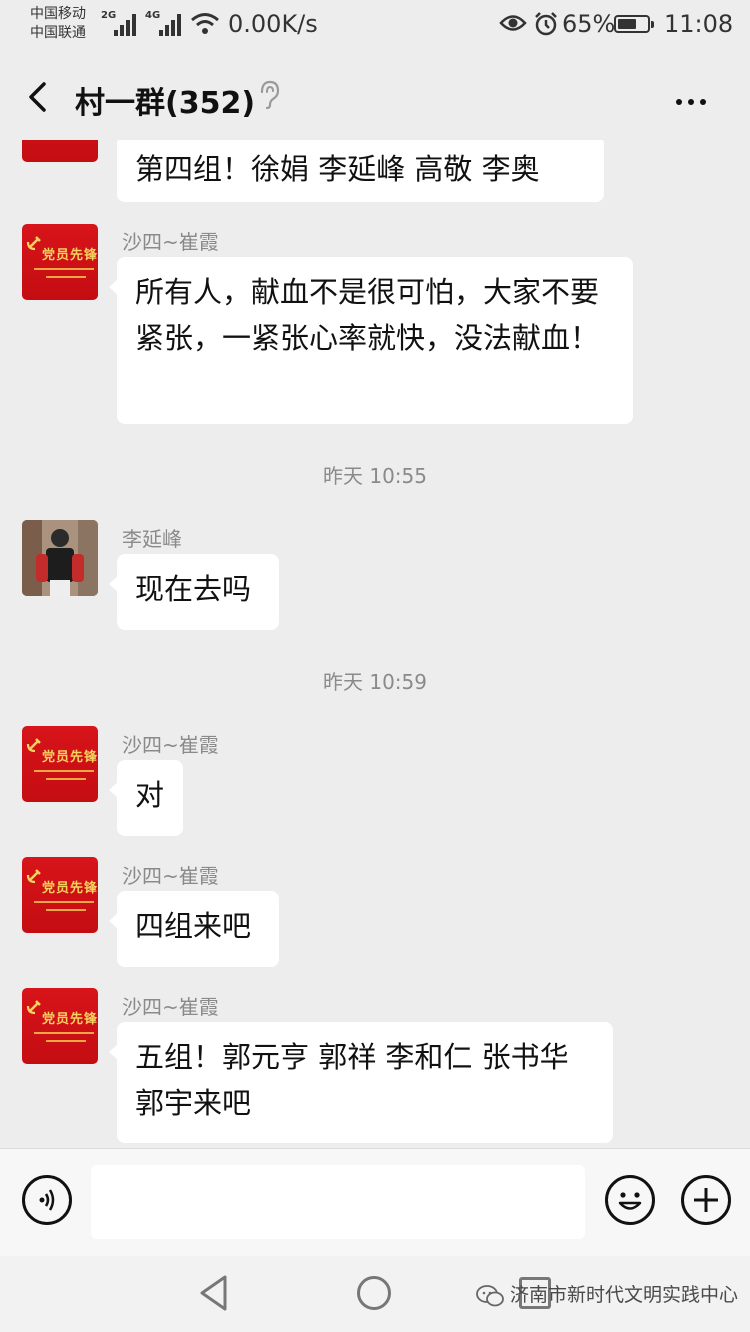  I want to click on watermark: 济南市新时代文明实践中心, so click(607, 1293).